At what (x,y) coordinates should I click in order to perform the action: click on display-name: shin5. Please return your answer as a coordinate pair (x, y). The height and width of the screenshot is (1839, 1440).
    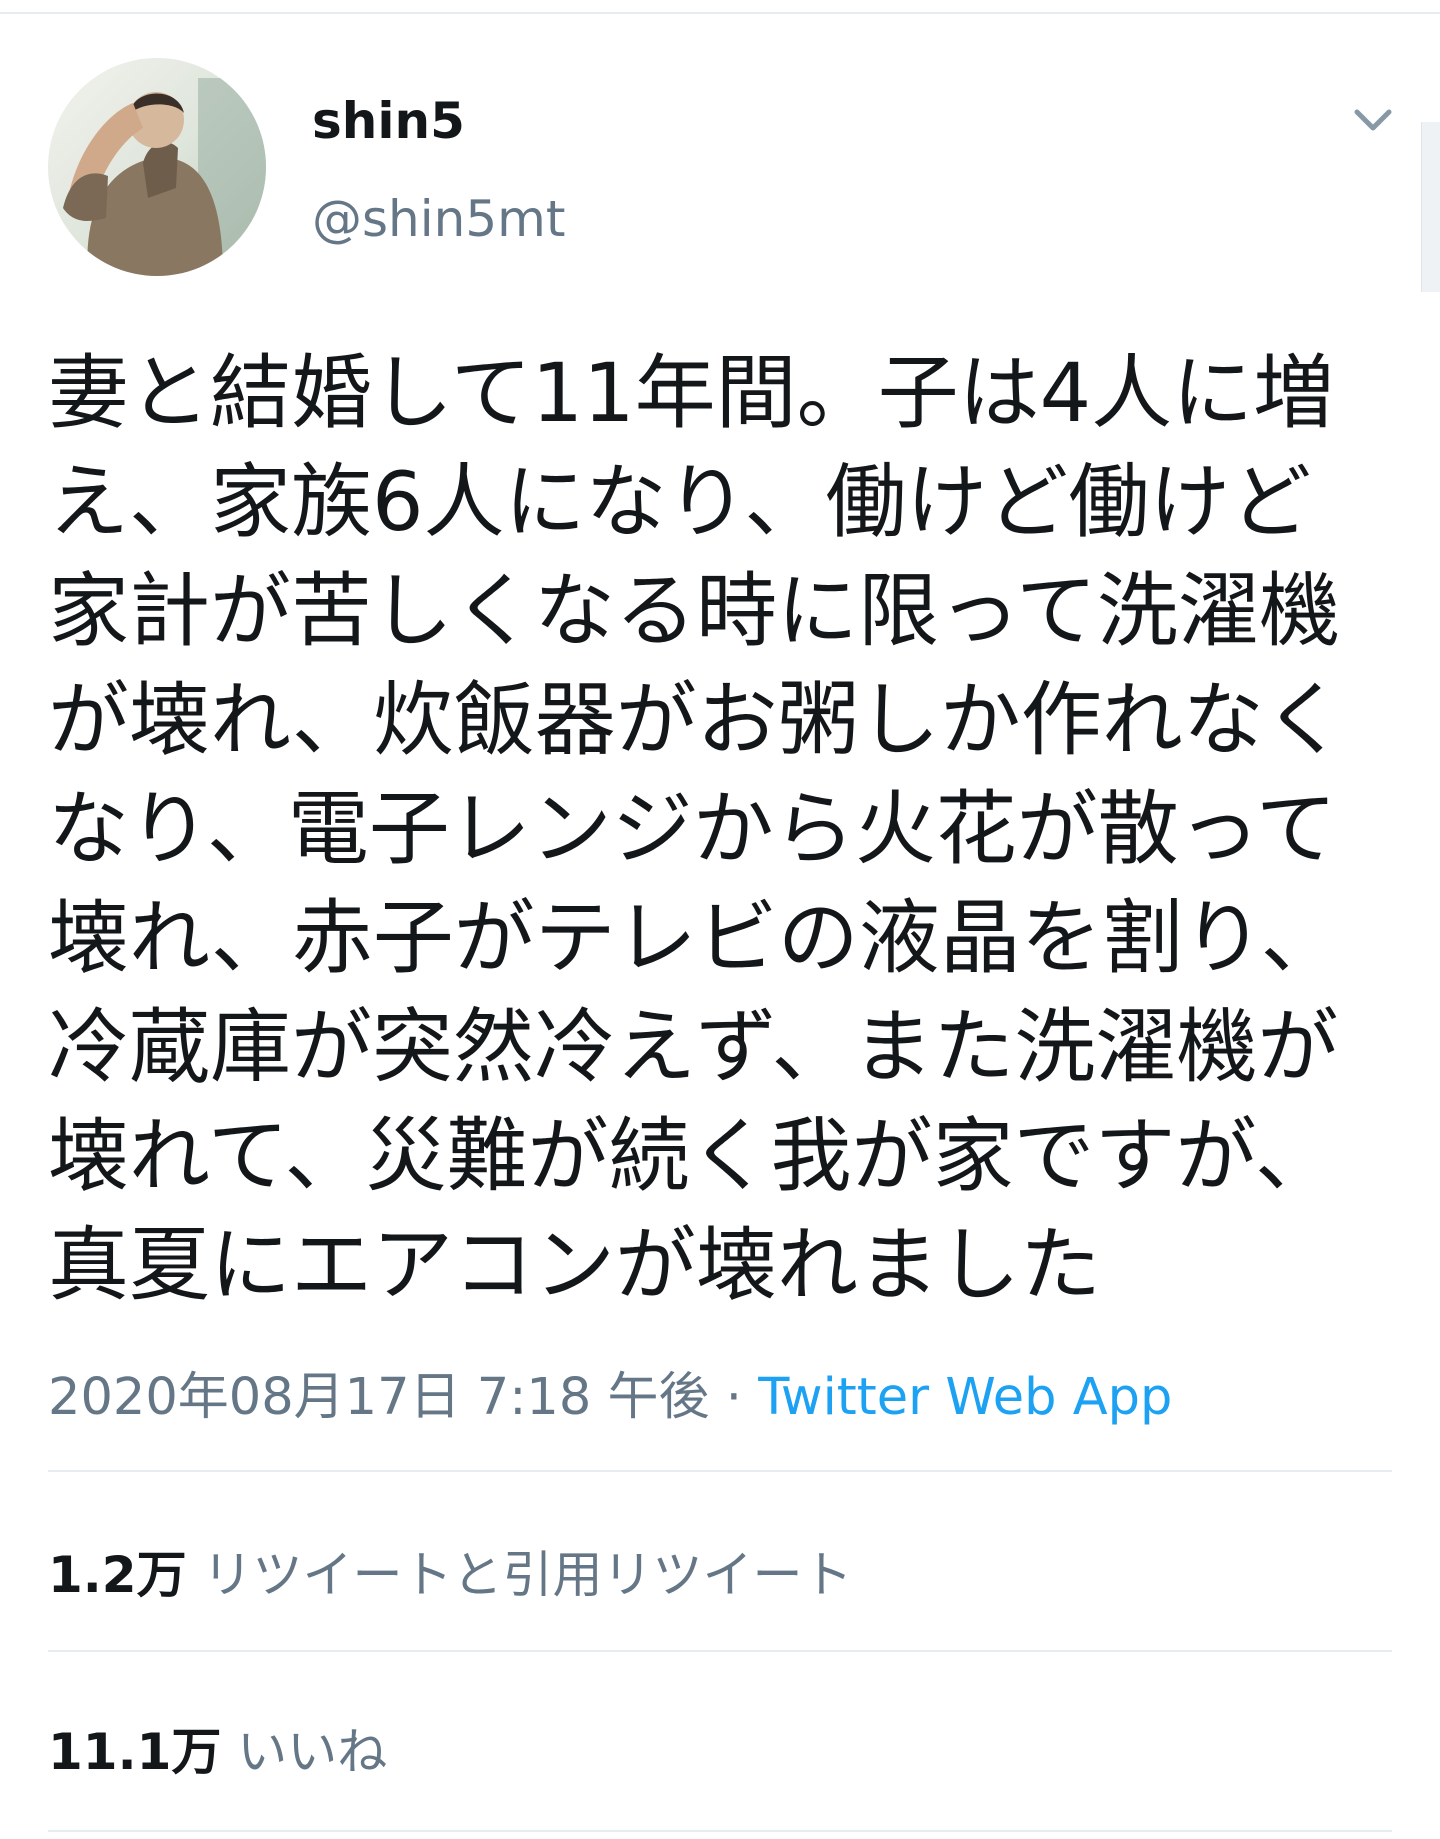
    Looking at the image, I should click on (388, 121).